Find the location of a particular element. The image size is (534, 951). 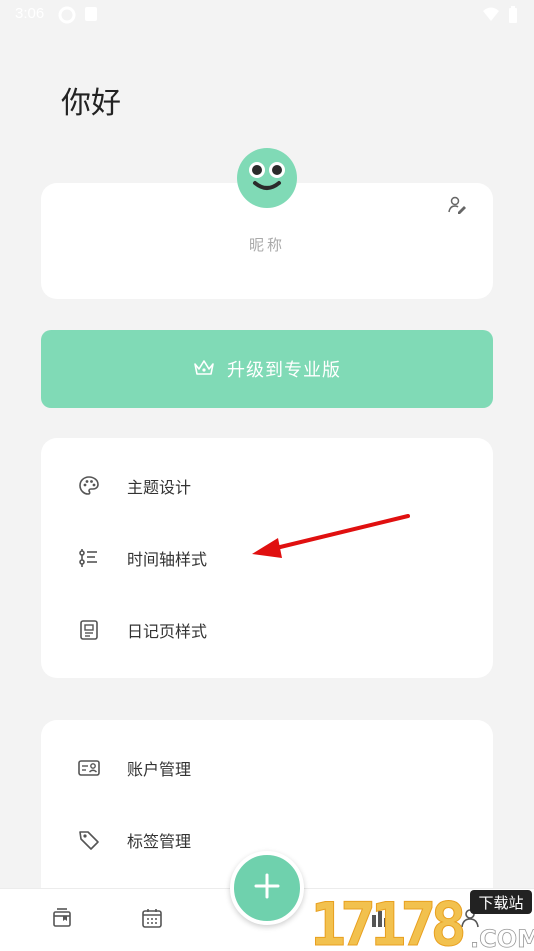

timeline-style-icon is located at coordinates (89, 558).